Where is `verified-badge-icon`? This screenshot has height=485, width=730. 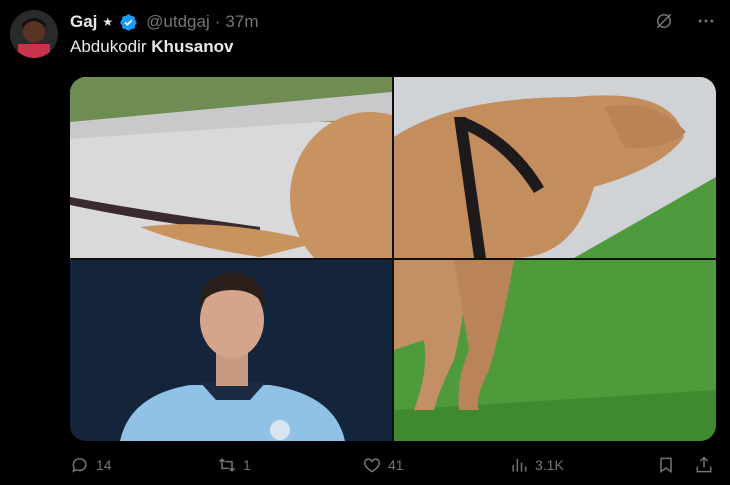
verified-badge-icon is located at coordinates (128, 22).